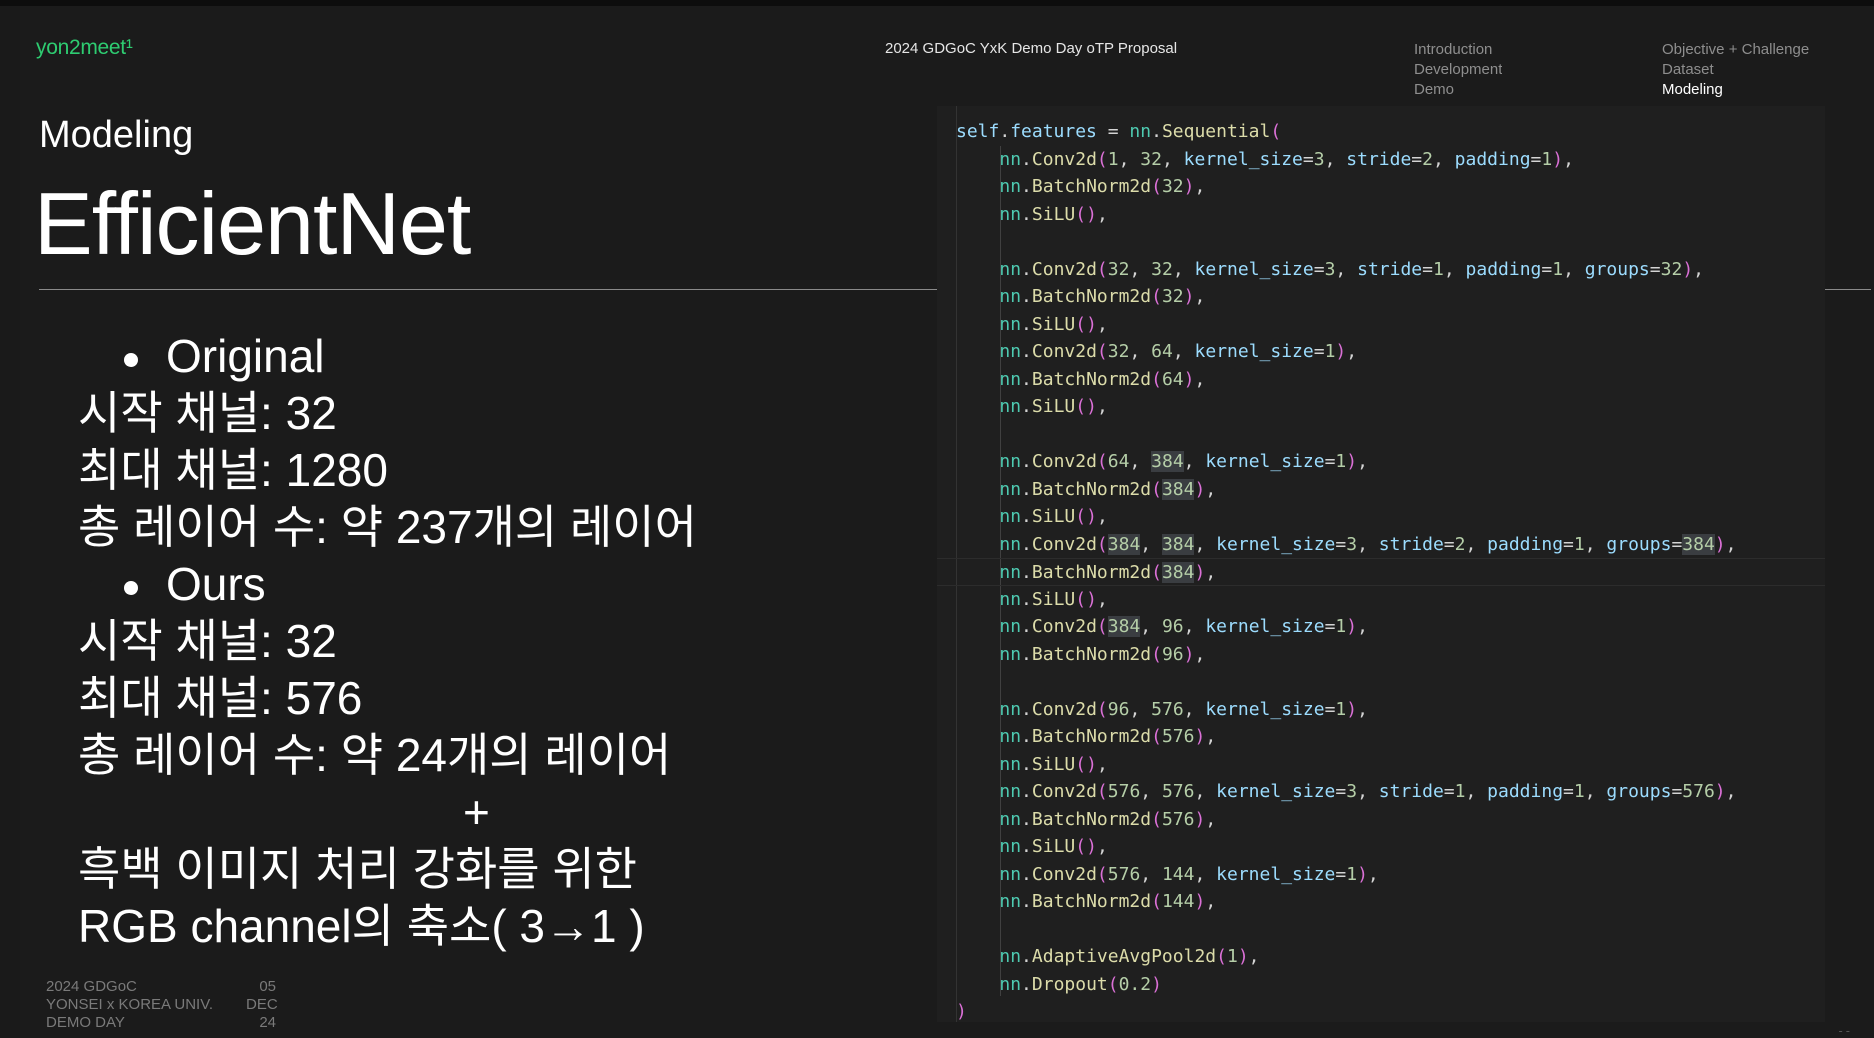 The width and height of the screenshot is (1874, 1038). I want to click on footer-label: 2024 GDGoC, so click(91, 986).